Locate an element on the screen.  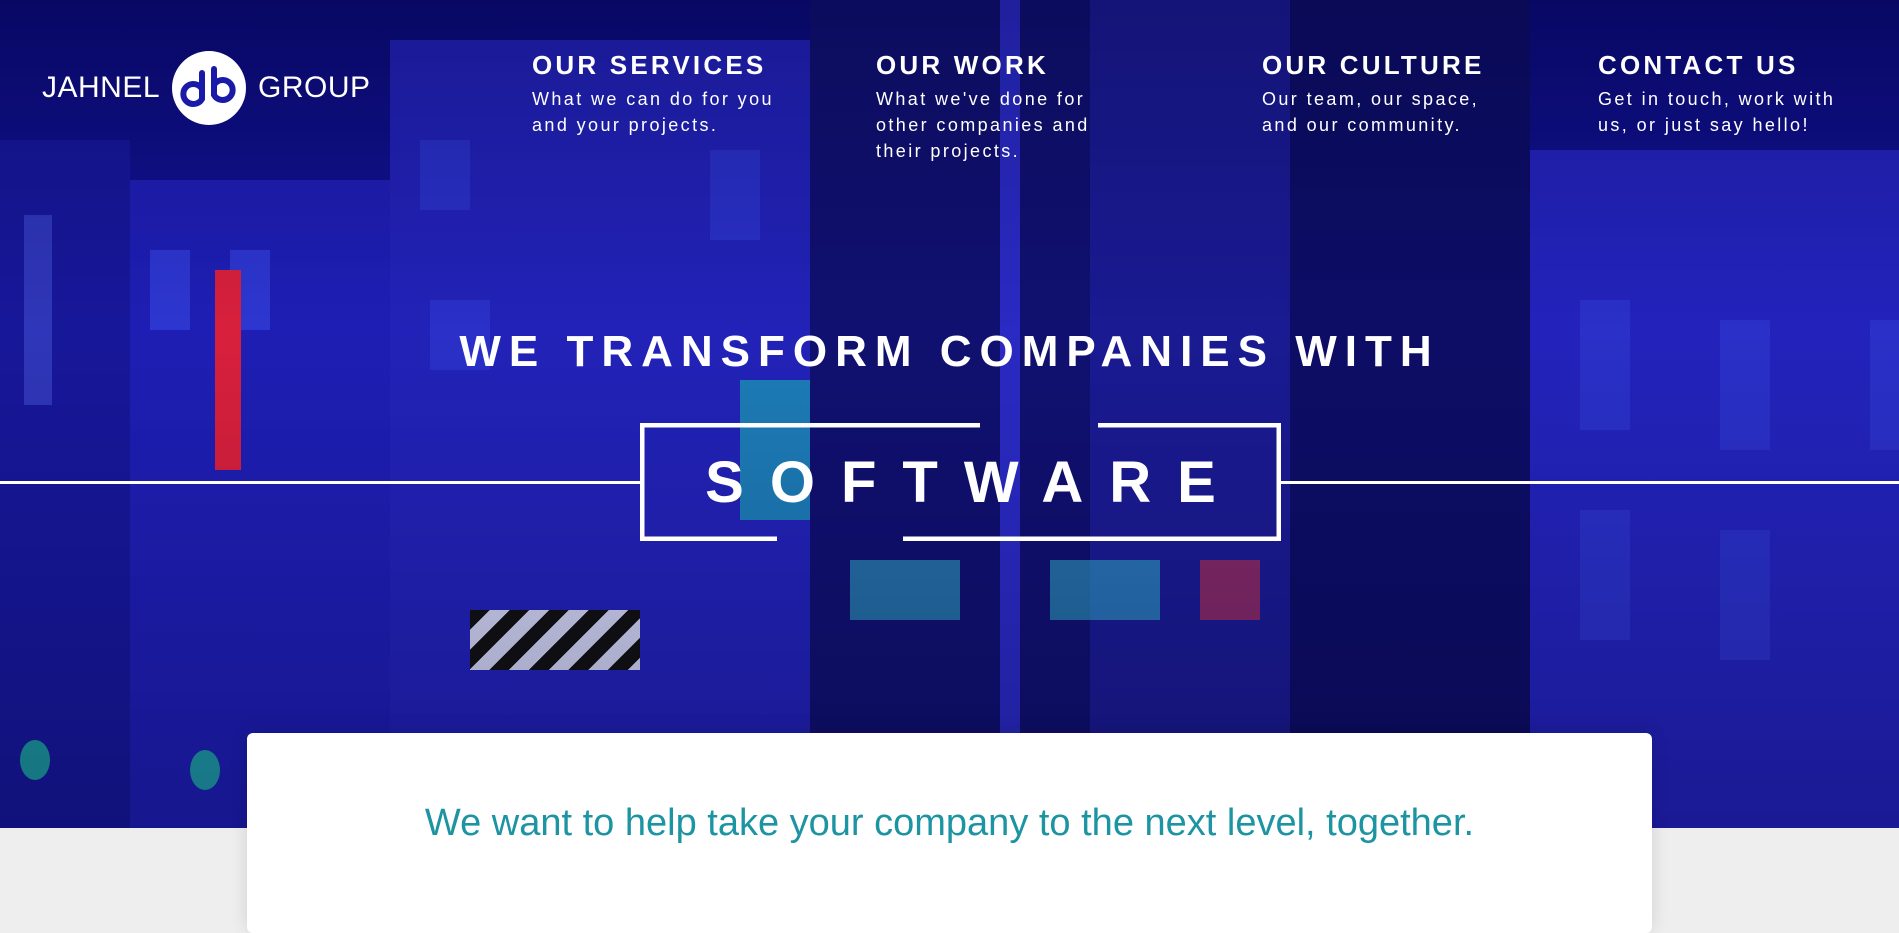
brand-logo: JAHNEL GROUP is located at coordinates (206, 88).